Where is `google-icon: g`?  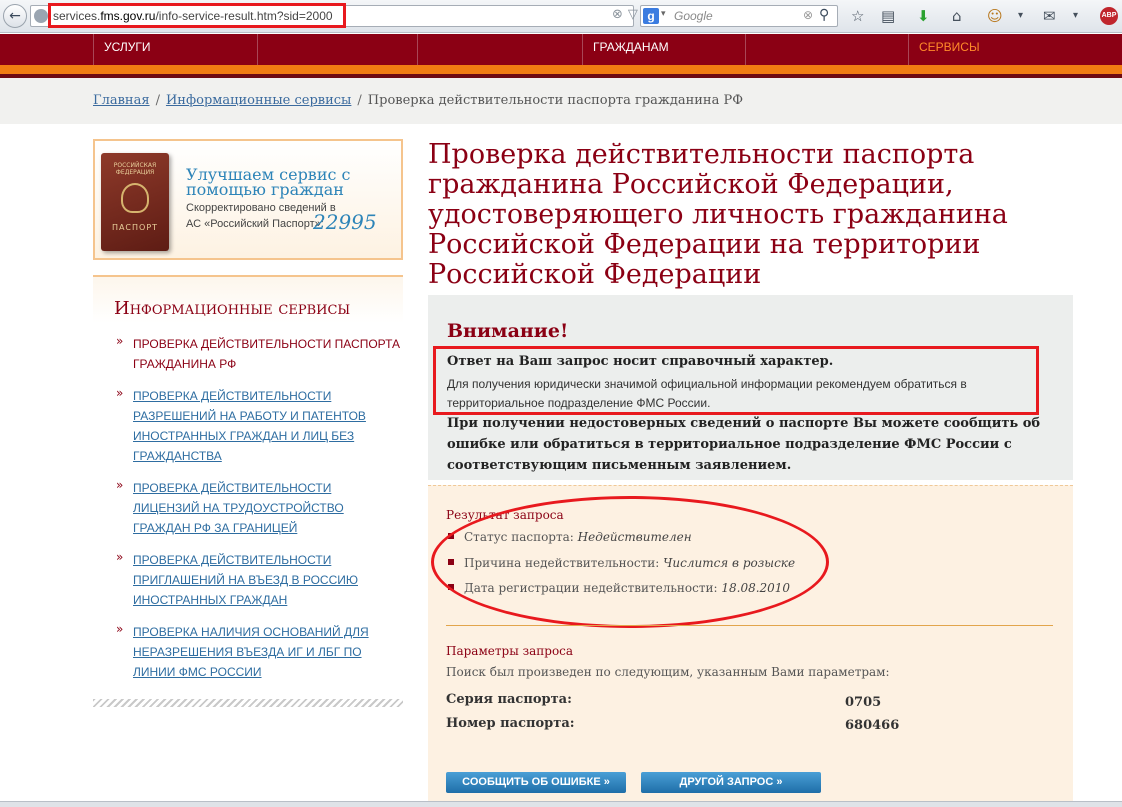
google-icon: g is located at coordinates (651, 16).